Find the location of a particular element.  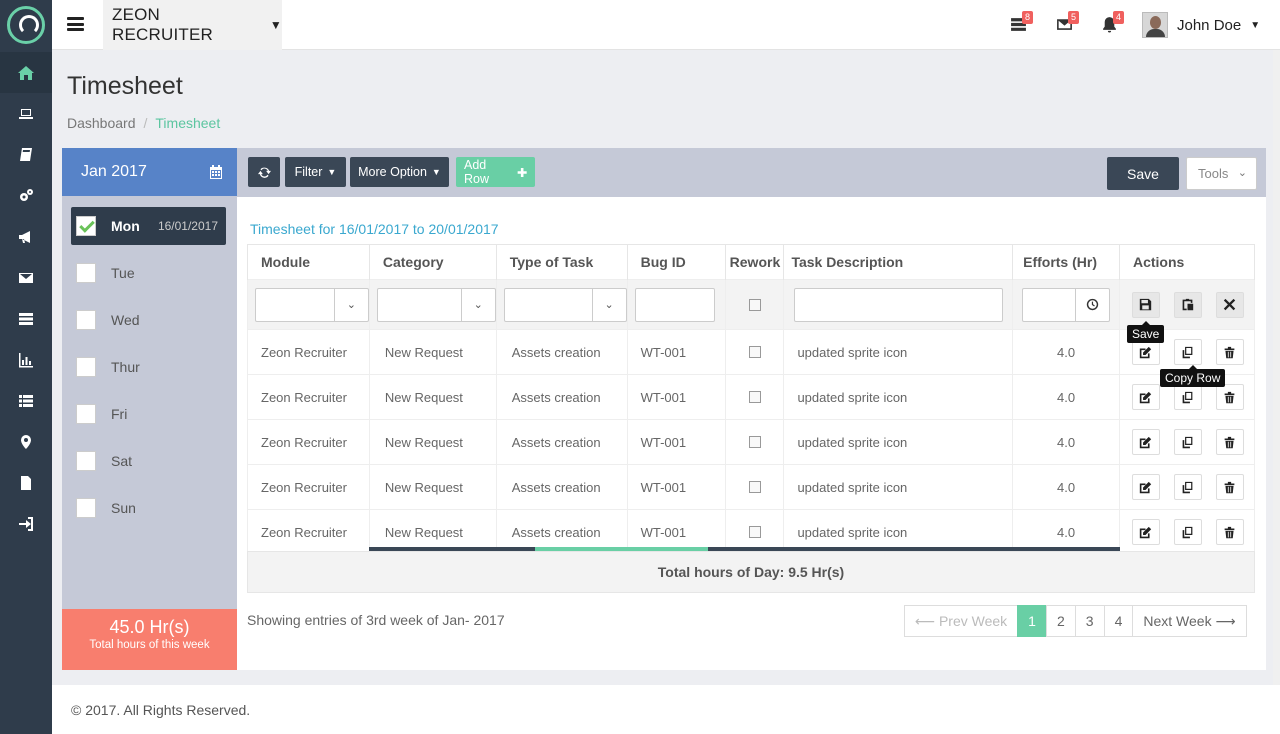

breadcrumb-dashboard: Dashboard is located at coordinates (101, 123).